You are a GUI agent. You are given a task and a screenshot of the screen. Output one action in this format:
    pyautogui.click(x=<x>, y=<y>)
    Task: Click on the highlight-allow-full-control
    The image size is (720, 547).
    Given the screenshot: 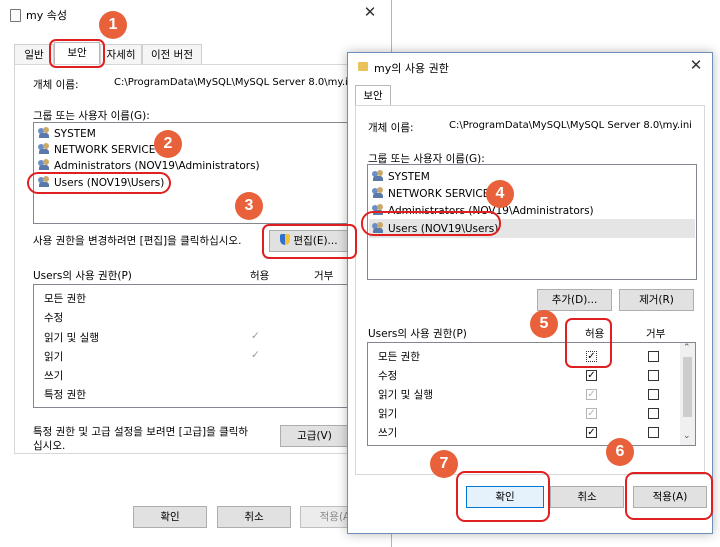 What is the action you would take?
    pyautogui.click(x=588, y=343)
    